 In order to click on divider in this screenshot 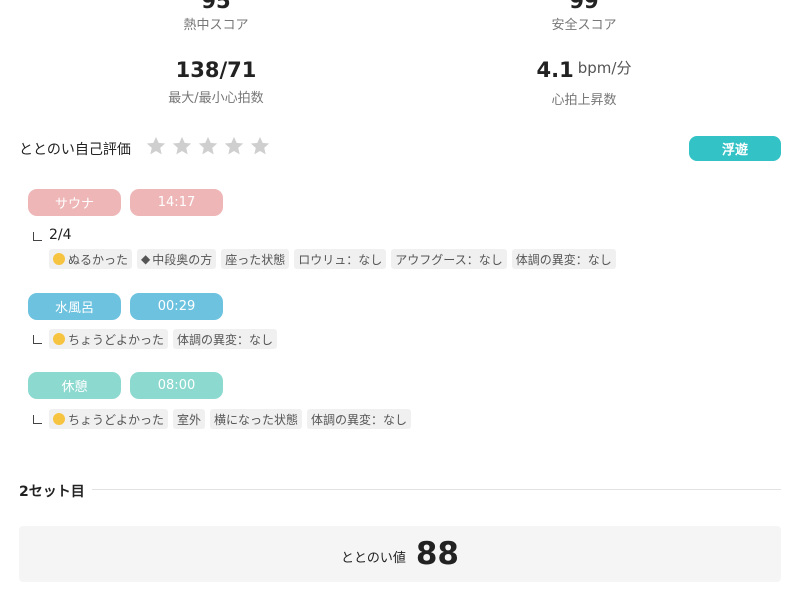, I will do `click(436, 489)`.